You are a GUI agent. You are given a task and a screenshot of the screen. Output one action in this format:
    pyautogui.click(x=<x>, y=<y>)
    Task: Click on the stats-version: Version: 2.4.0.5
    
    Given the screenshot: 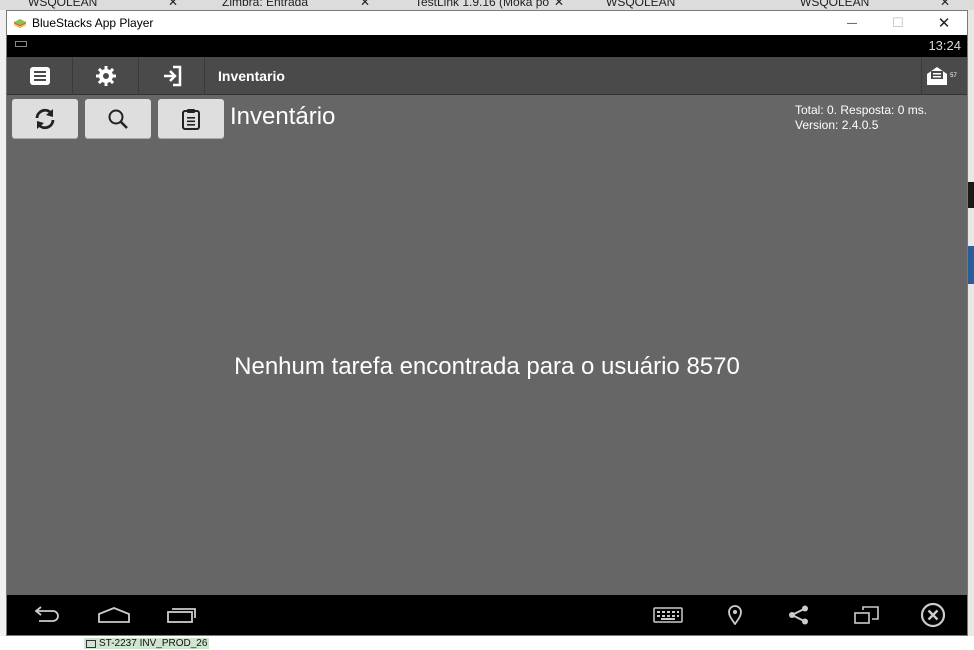 What is the action you would take?
    pyautogui.click(x=837, y=125)
    